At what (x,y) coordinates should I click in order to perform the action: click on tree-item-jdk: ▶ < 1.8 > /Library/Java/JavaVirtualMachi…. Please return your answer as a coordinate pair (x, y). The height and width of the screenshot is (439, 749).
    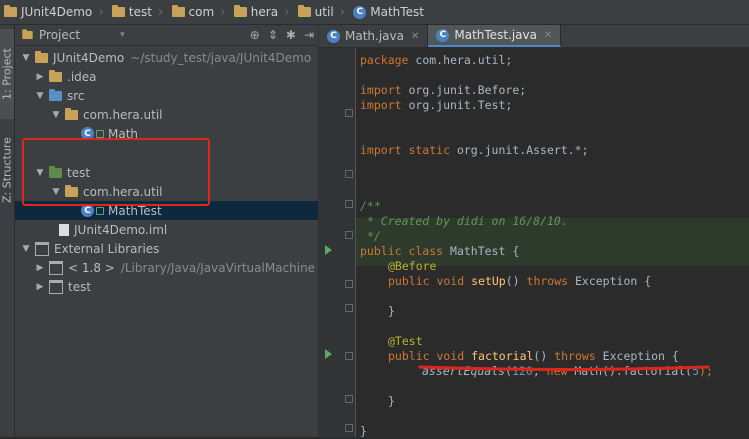
    Looking at the image, I should click on (176, 267).